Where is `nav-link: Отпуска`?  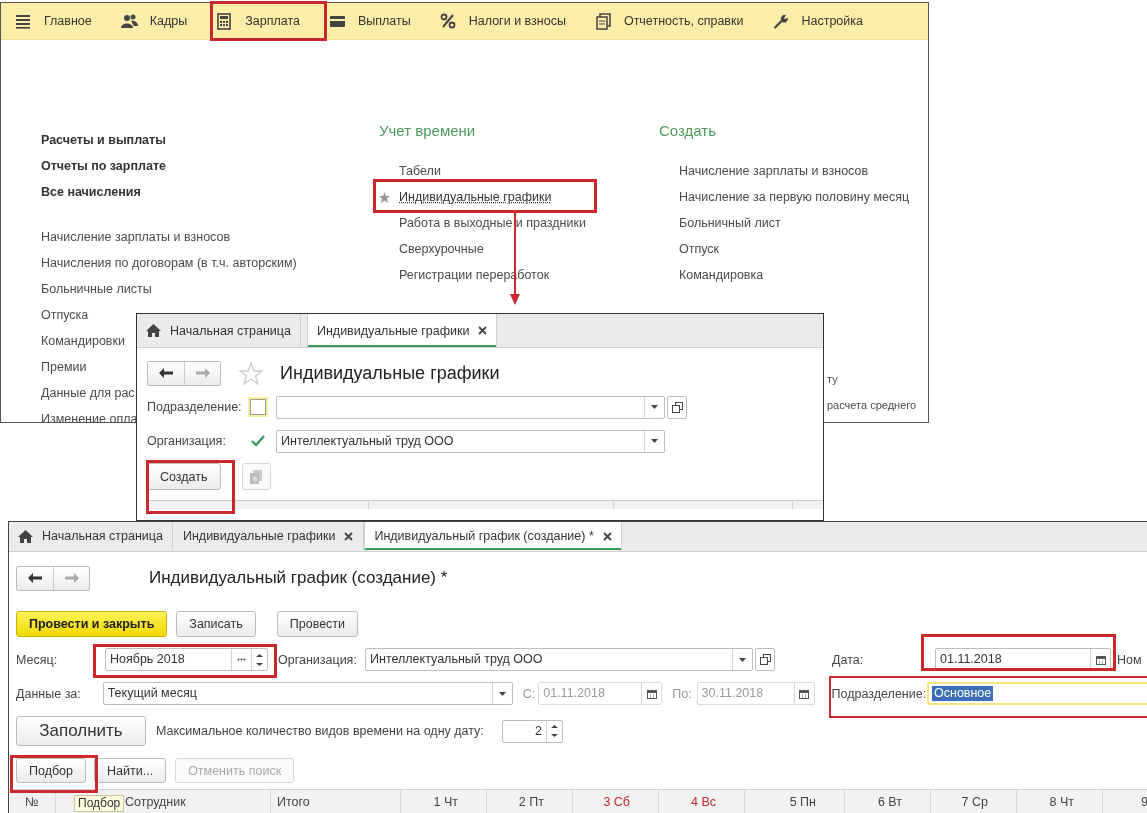 nav-link: Отпуска is located at coordinates (65, 315).